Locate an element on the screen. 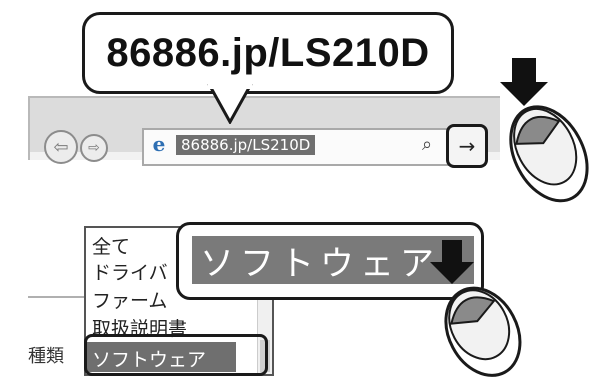 The image size is (605, 381). dropdown-item-driver: ドライバ is located at coordinates (130, 271).